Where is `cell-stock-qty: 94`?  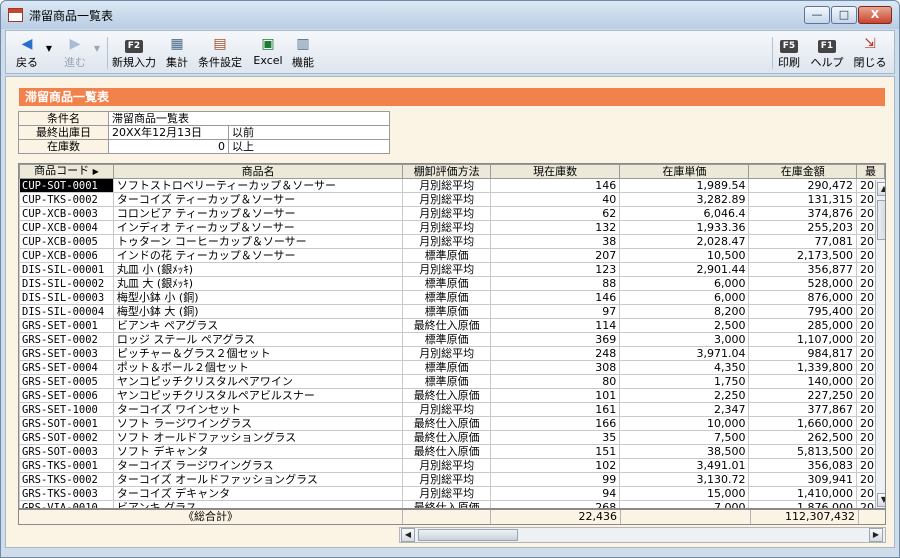 cell-stock-qty: 94 is located at coordinates (555, 493).